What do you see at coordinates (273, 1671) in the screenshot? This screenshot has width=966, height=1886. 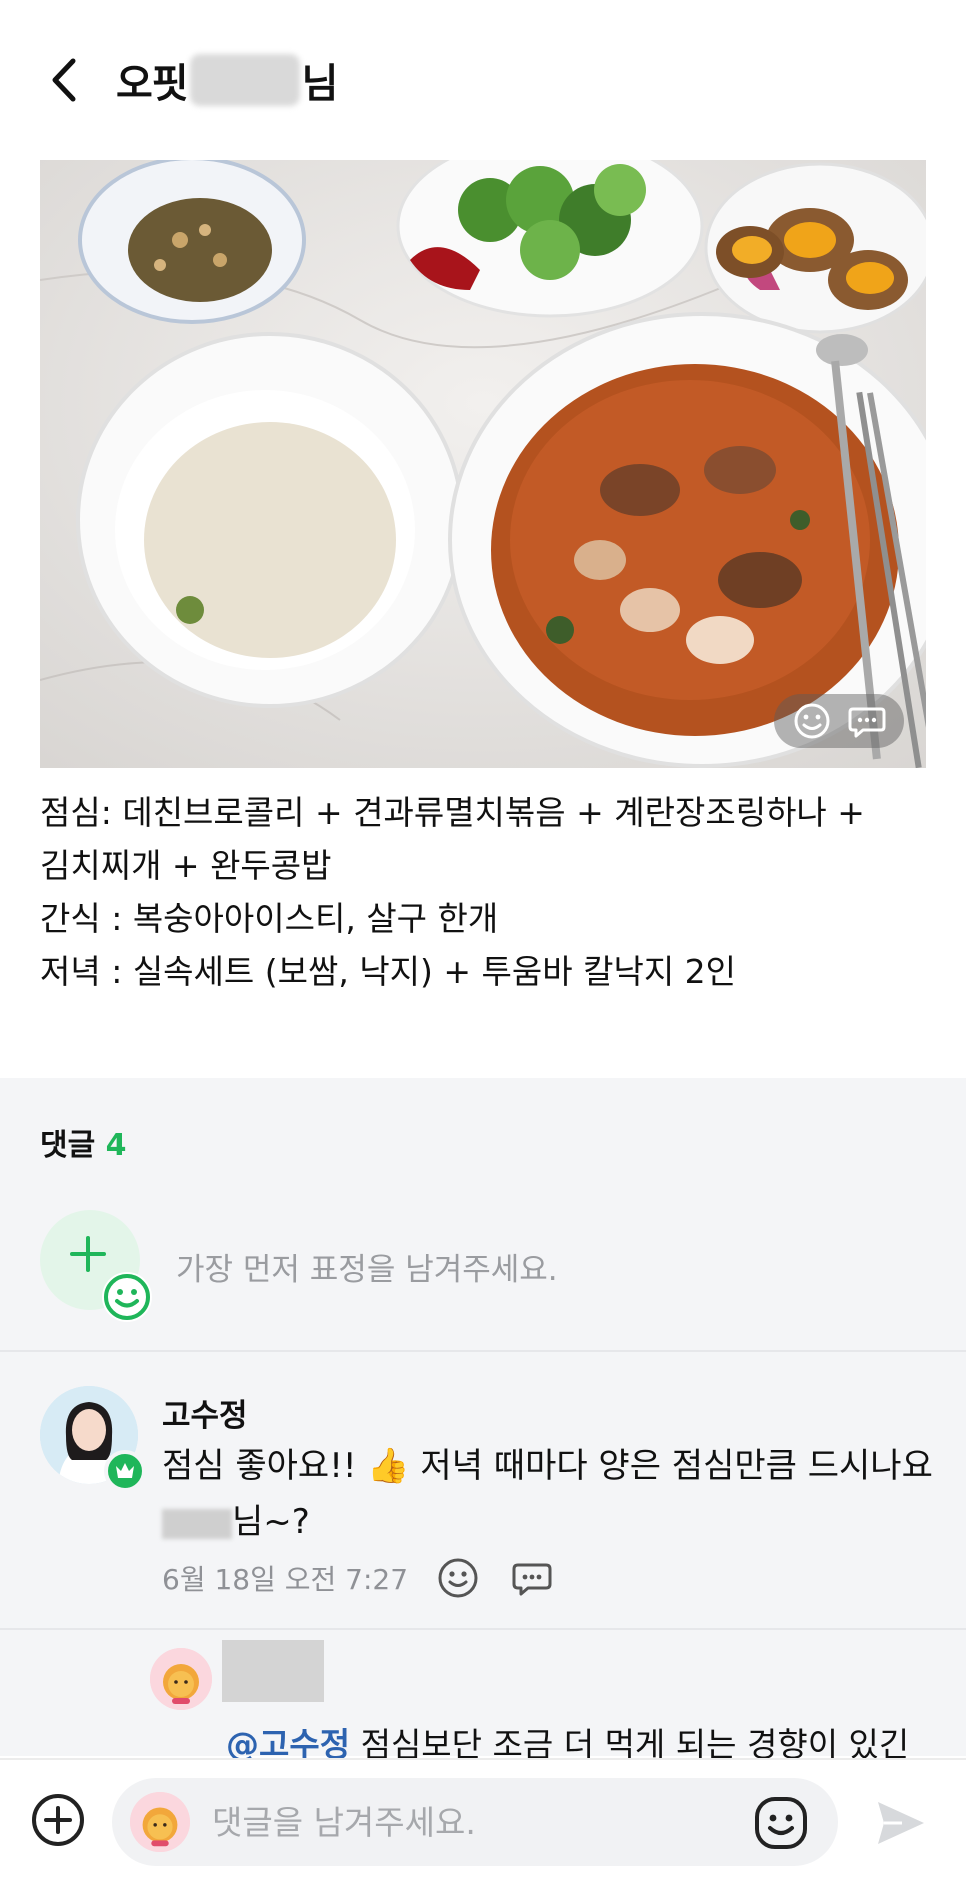 I see `redacted-author` at bounding box center [273, 1671].